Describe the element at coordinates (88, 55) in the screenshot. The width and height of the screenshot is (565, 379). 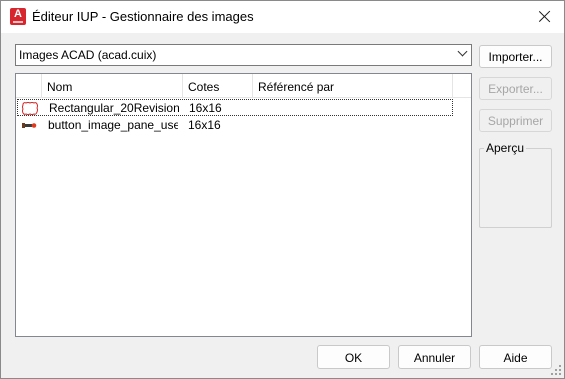
I see `image-source-value: Images ACAD (acad.cuix)` at that location.